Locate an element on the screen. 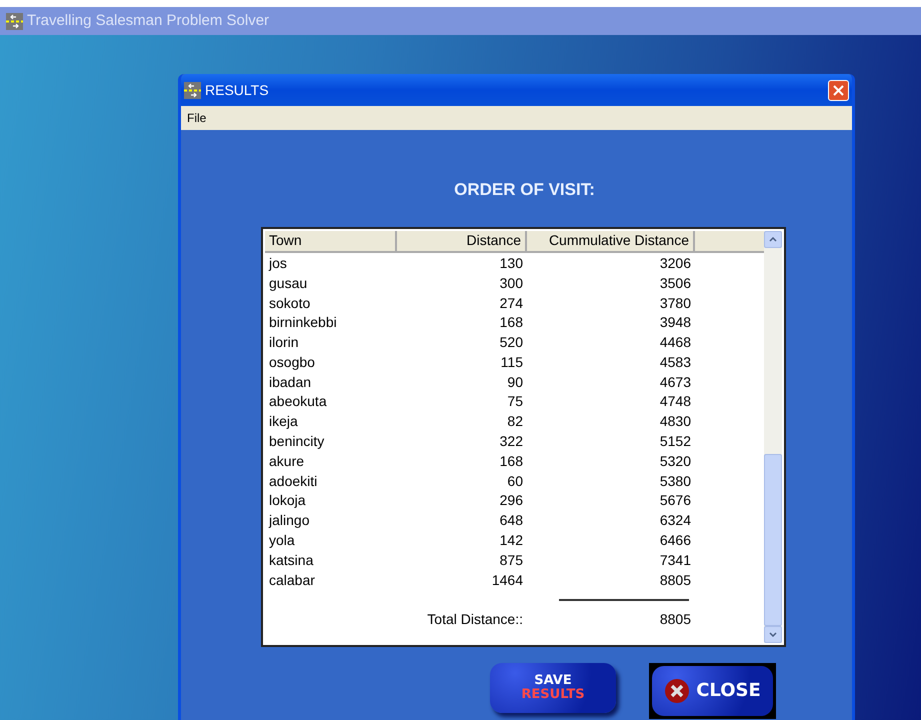 The width and height of the screenshot is (921, 720). window-title: Travelling Salesman Problem Solver is located at coordinates (148, 20).